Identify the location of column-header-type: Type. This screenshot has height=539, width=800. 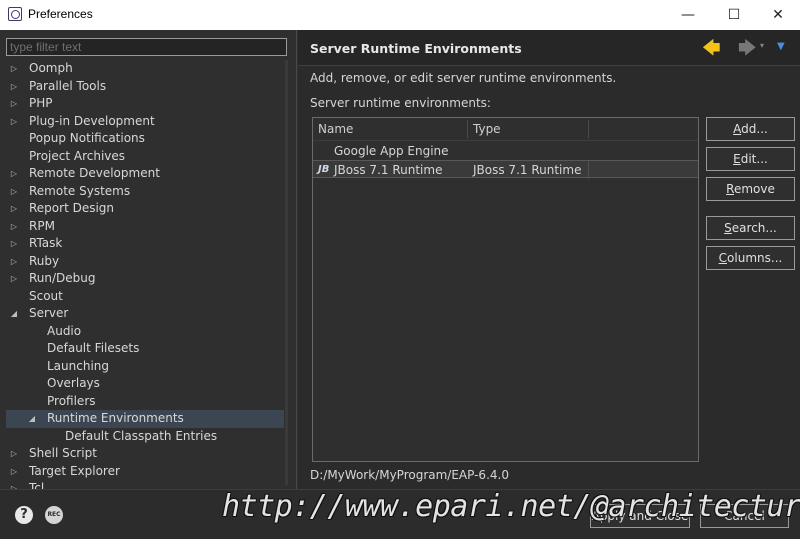
(487, 129).